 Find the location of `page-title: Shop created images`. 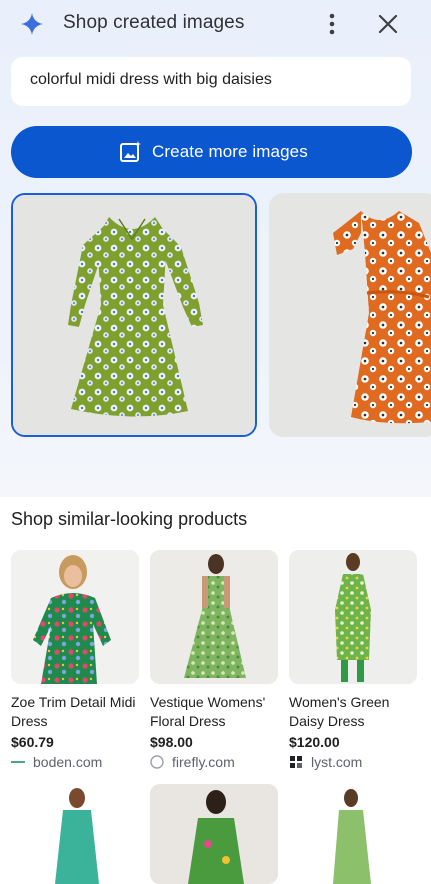

page-title: Shop created images is located at coordinates (154, 22).